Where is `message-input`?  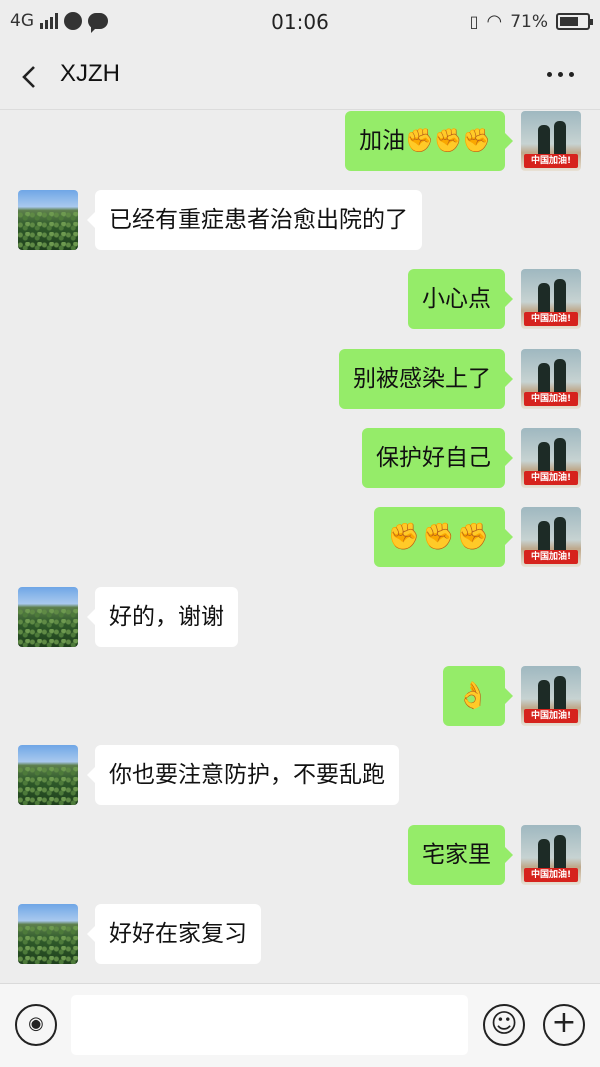 message-input is located at coordinates (269, 1025).